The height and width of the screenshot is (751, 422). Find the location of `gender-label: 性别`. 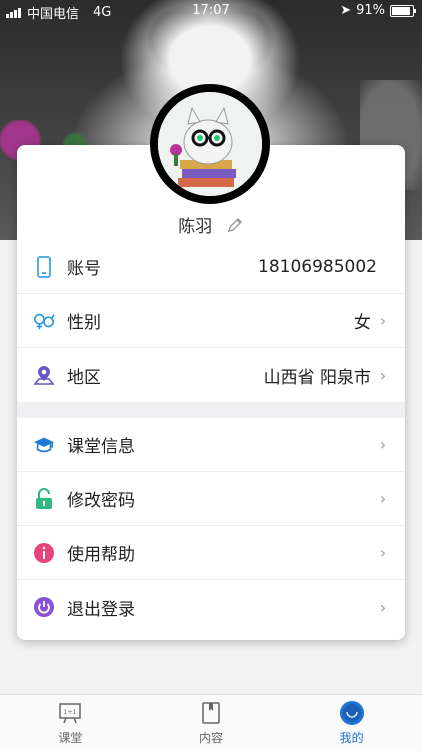

gender-label: 性别 is located at coordinates (84, 323).